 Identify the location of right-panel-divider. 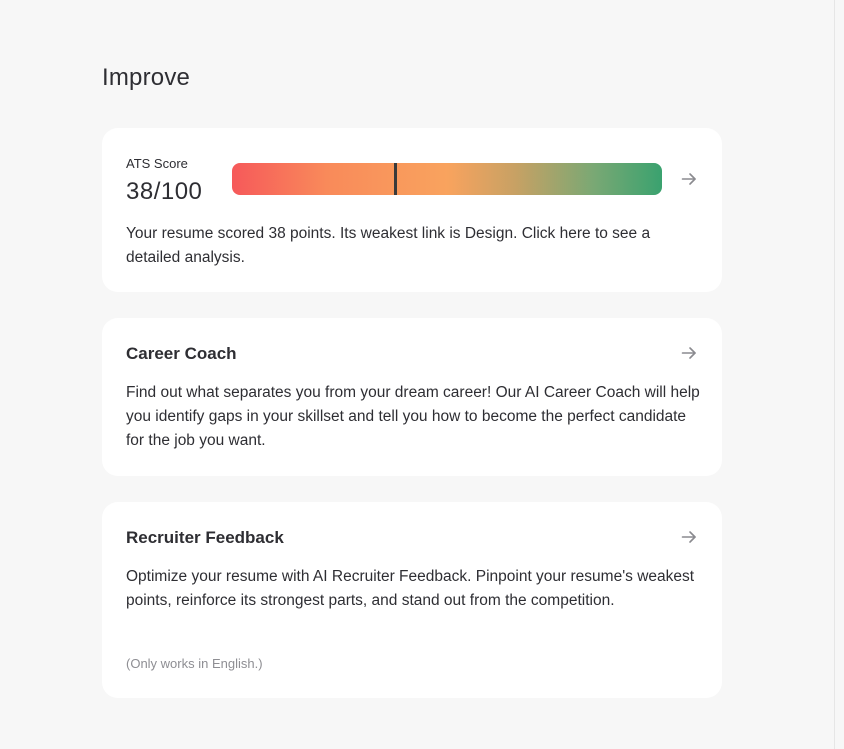
(834, 374).